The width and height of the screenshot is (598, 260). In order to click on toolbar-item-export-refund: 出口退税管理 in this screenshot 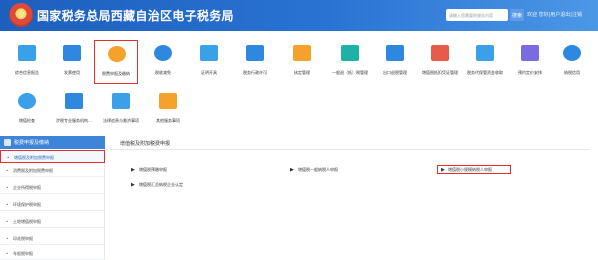, I will do `click(395, 62)`.